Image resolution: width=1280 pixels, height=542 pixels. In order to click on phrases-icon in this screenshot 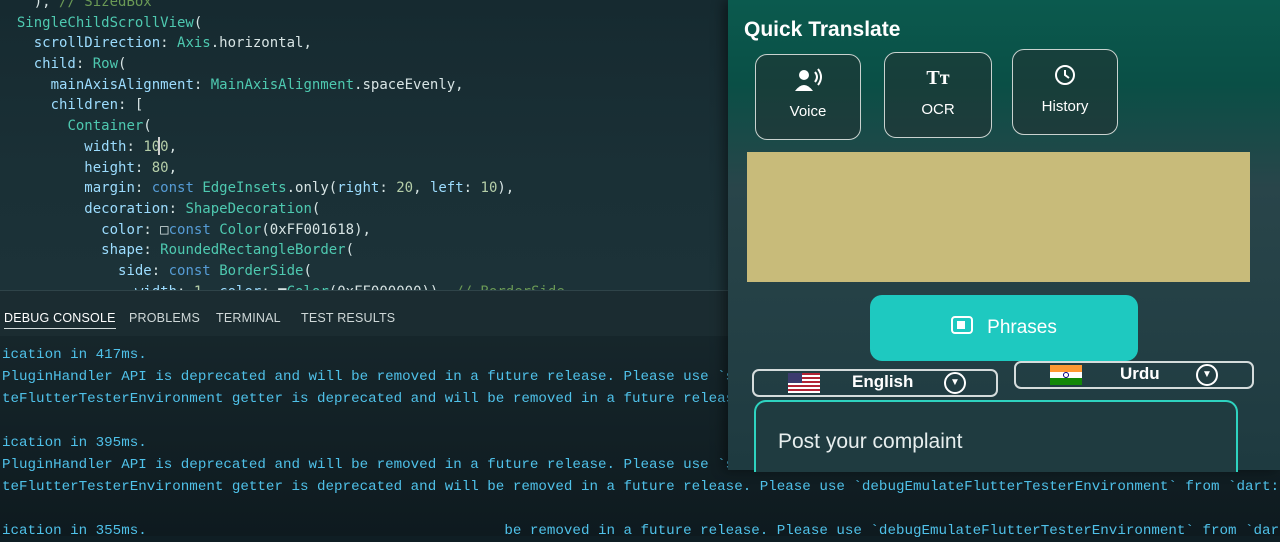, I will do `click(962, 328)`.